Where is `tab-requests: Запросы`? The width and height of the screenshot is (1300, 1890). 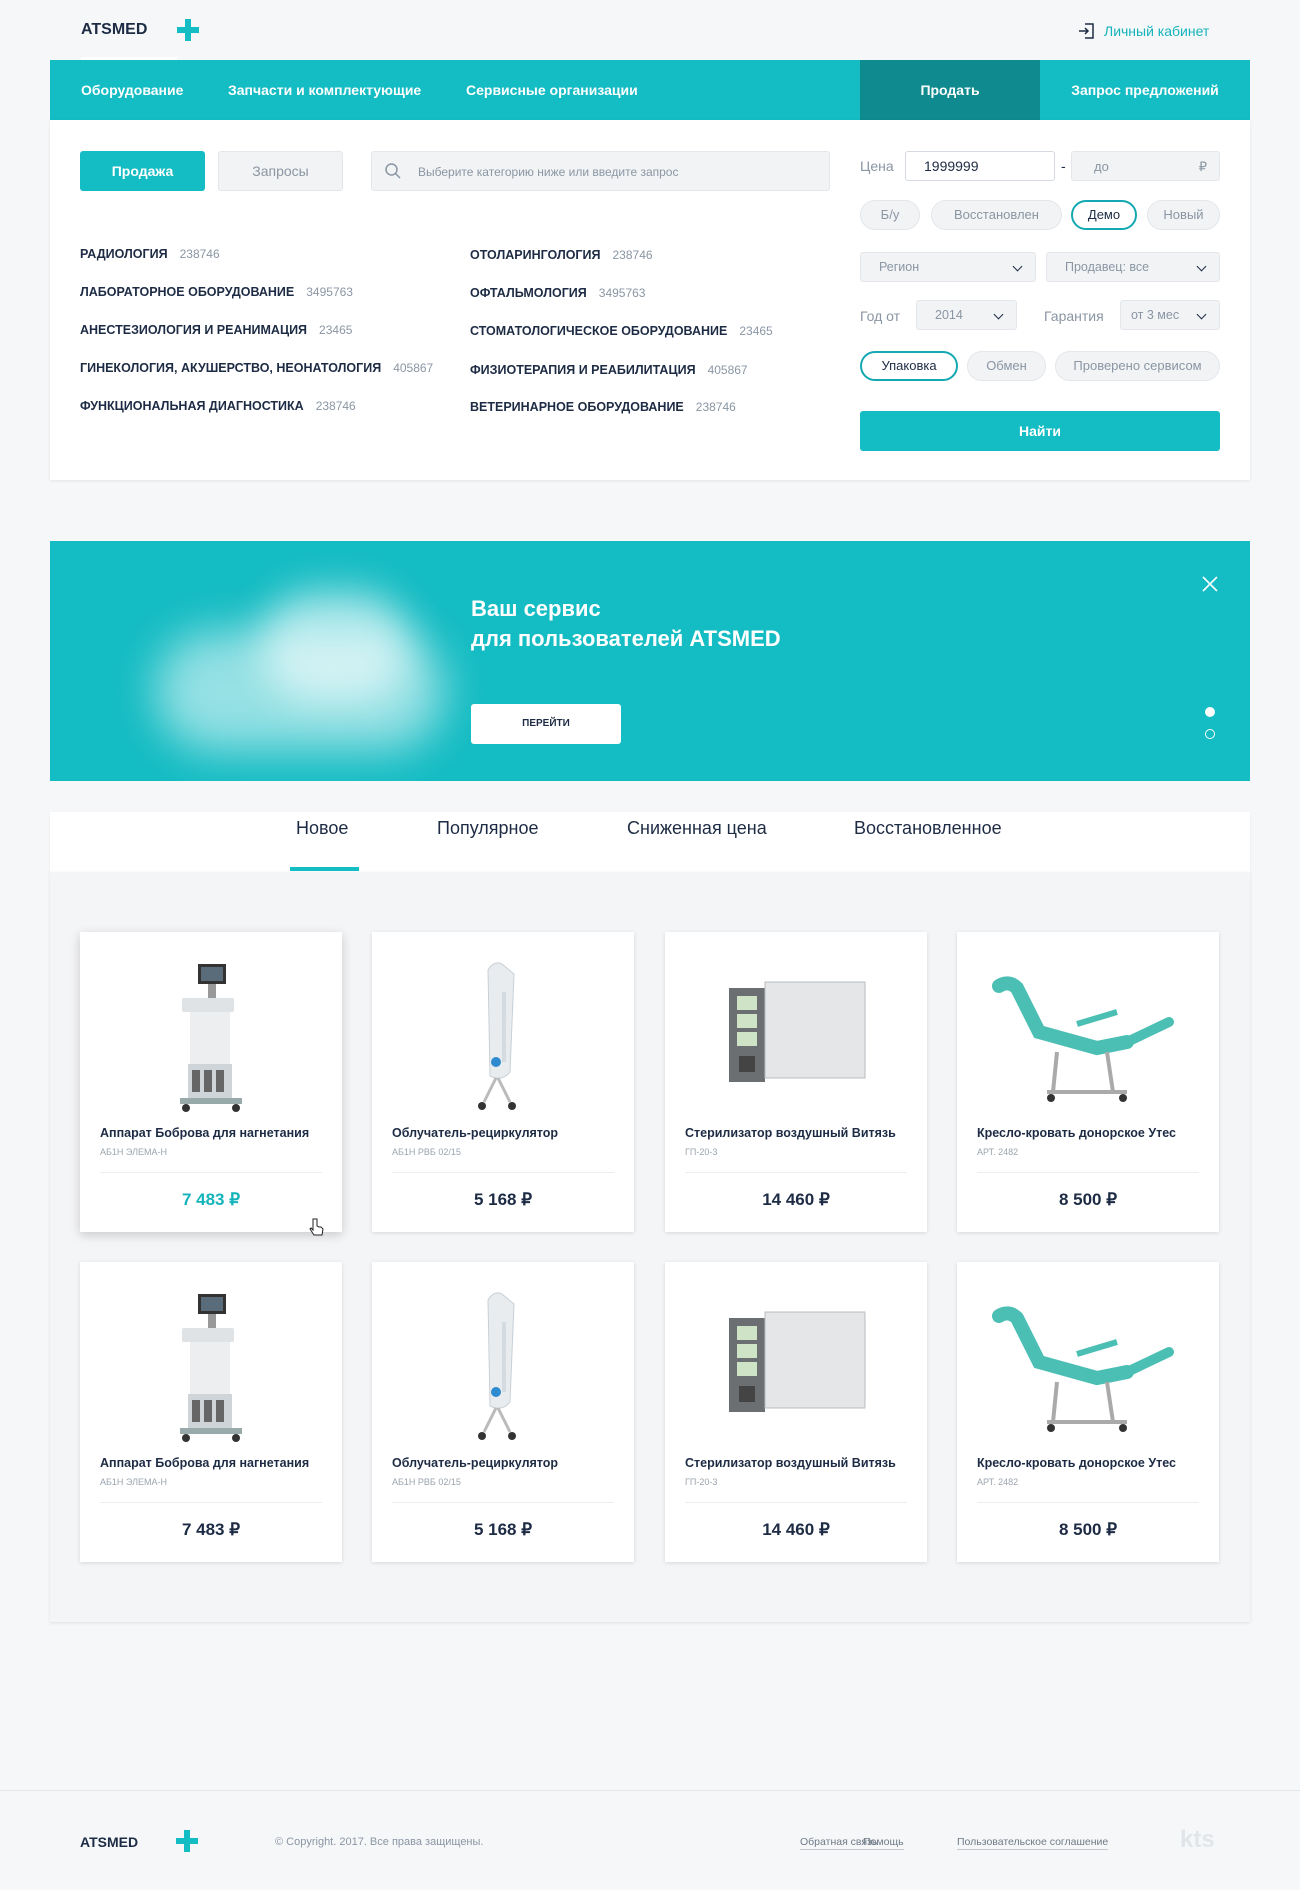
tab-requests: Запросы is located at coordinates (280, 171).